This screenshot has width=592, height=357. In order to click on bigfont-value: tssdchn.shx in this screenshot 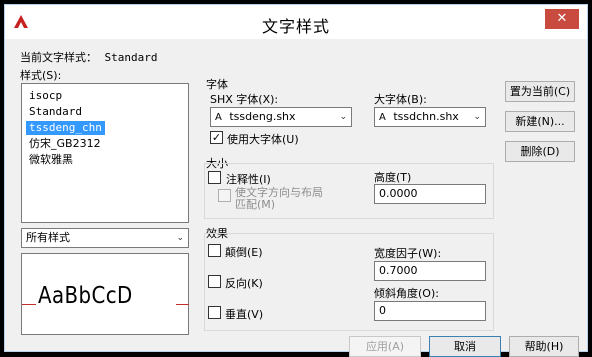, I will do `click(426, 116)`.